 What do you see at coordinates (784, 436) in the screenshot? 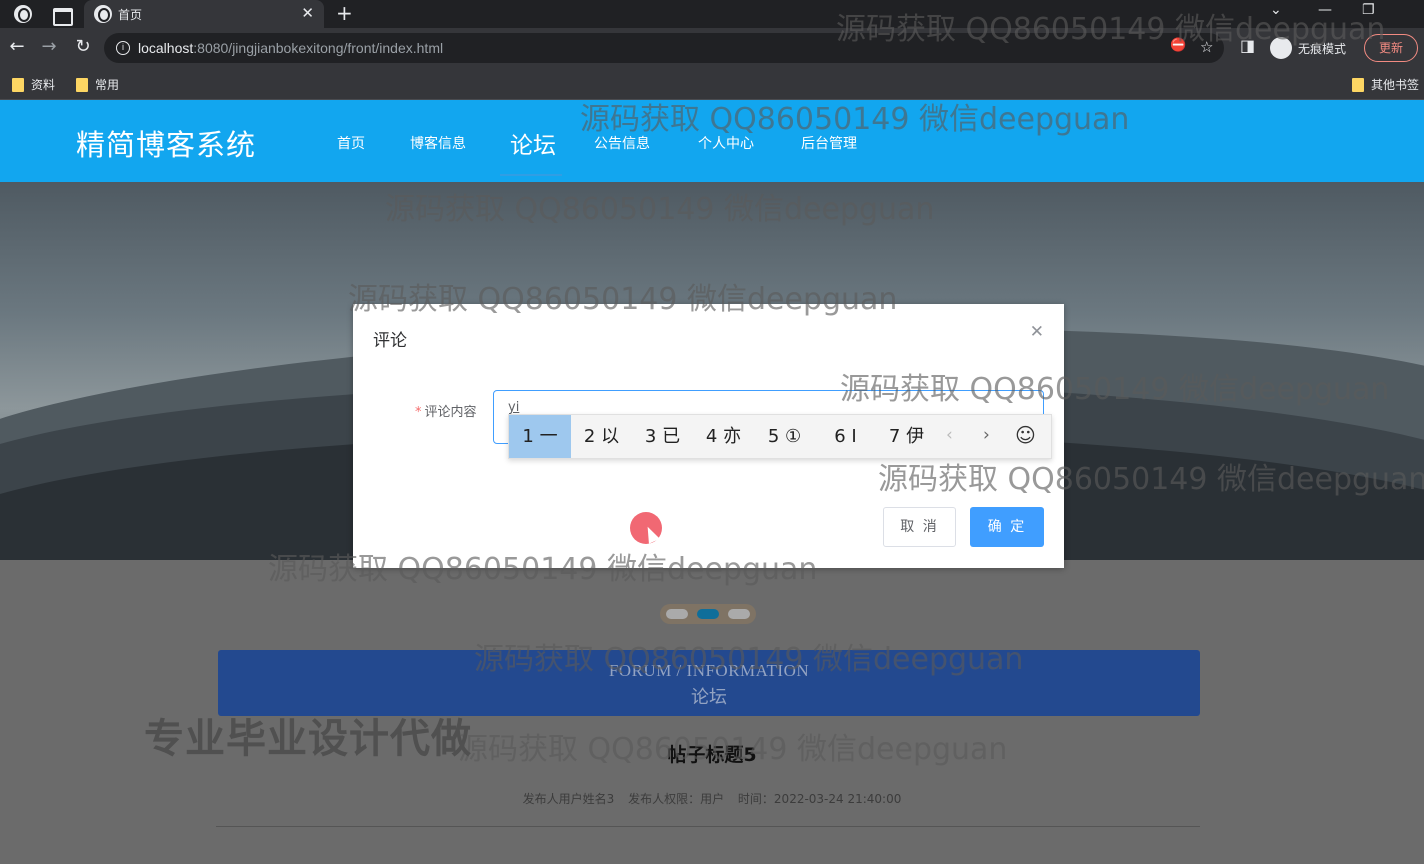
I see `ime-candidate: 5 ①` at bounding box center [784, 436].